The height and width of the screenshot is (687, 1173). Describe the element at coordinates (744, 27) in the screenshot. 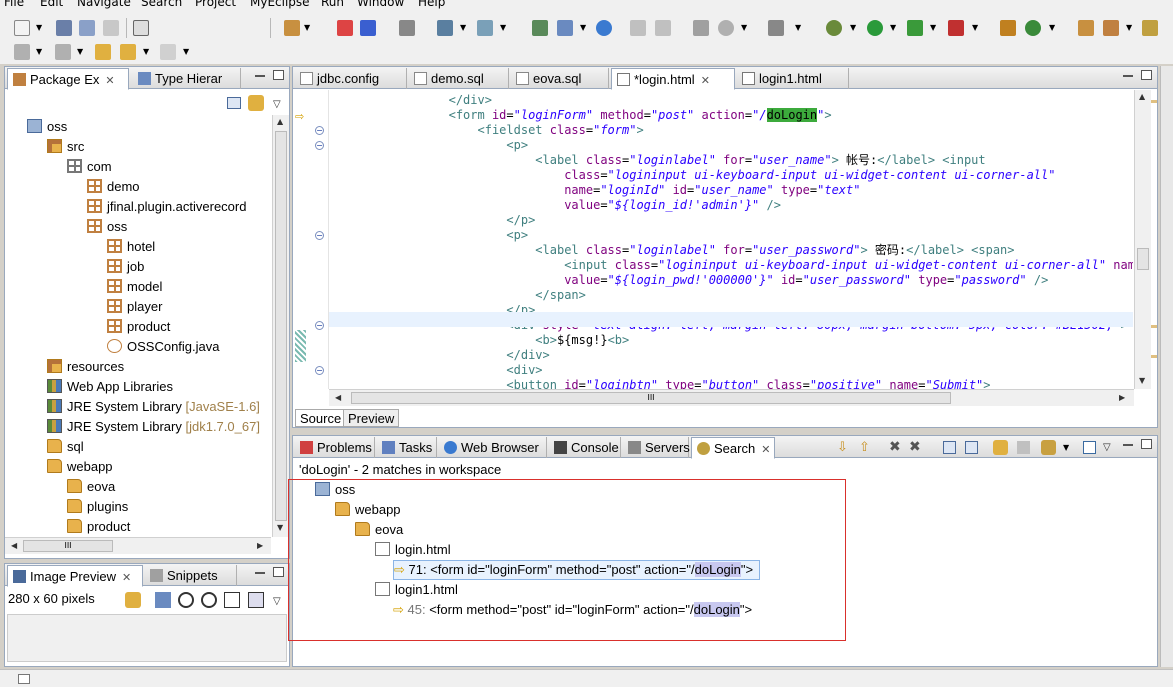

I see `profile-dropdown-icon: ▼` at that location.